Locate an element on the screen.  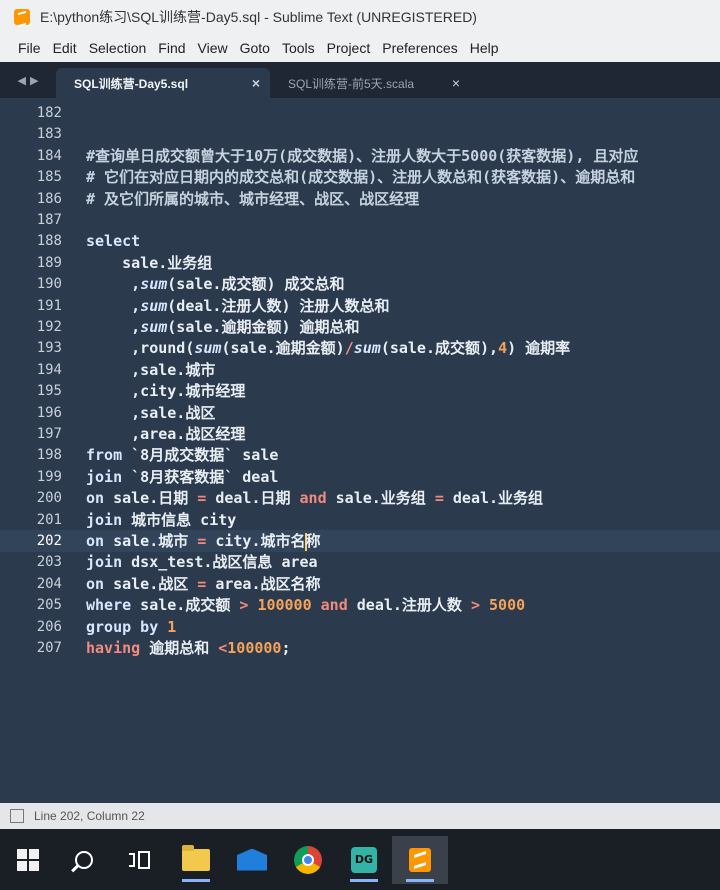
code-line: ,area.战区经理 is located at coordinates (165, 434).